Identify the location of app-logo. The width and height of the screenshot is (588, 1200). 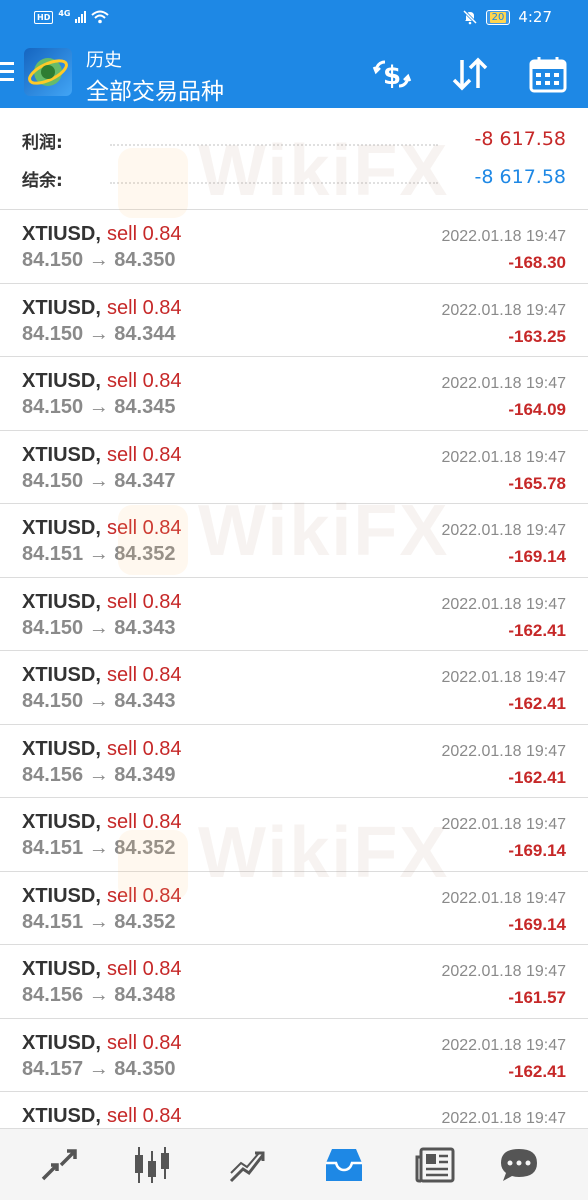
(48, 72).